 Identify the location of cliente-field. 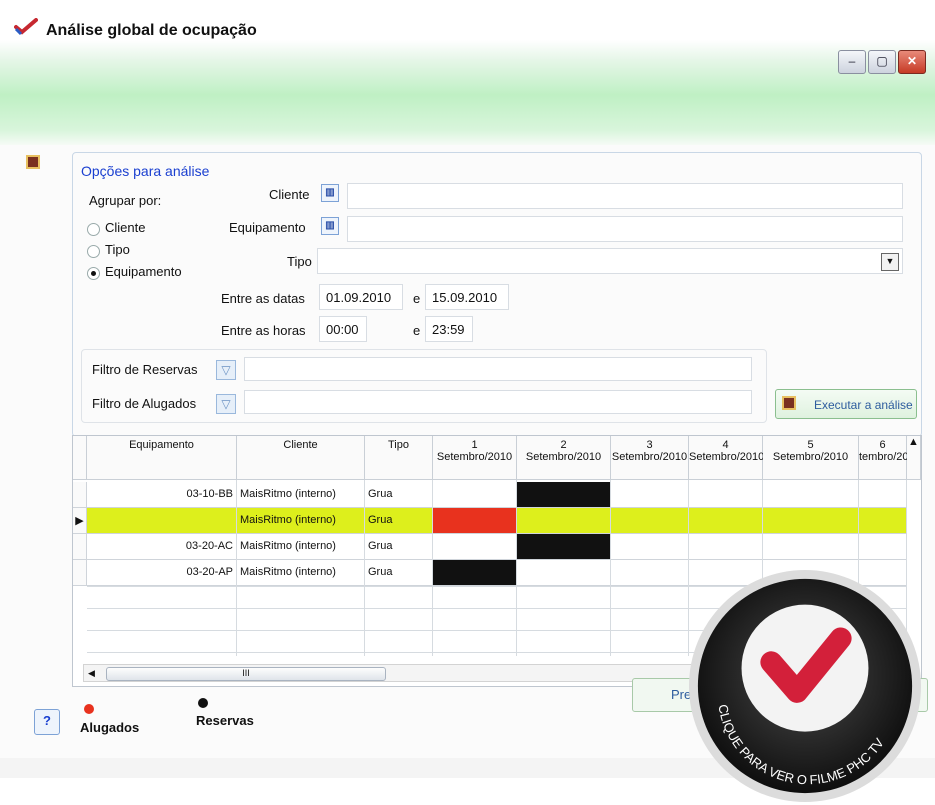
(625, 196).